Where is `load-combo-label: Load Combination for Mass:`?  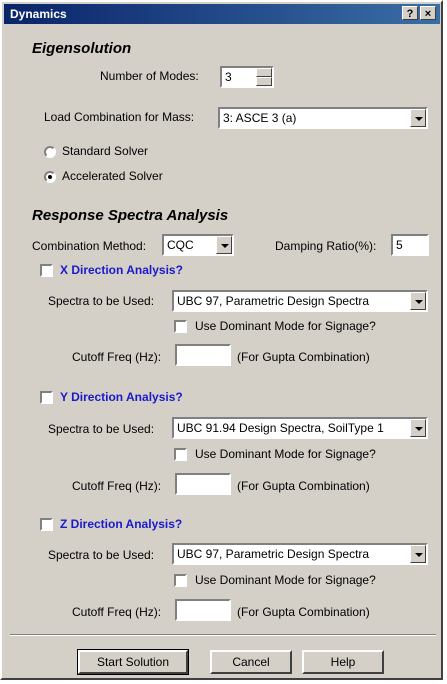 load-combo-label: Load Combination for Mass: is located at coordinates (119, 117).